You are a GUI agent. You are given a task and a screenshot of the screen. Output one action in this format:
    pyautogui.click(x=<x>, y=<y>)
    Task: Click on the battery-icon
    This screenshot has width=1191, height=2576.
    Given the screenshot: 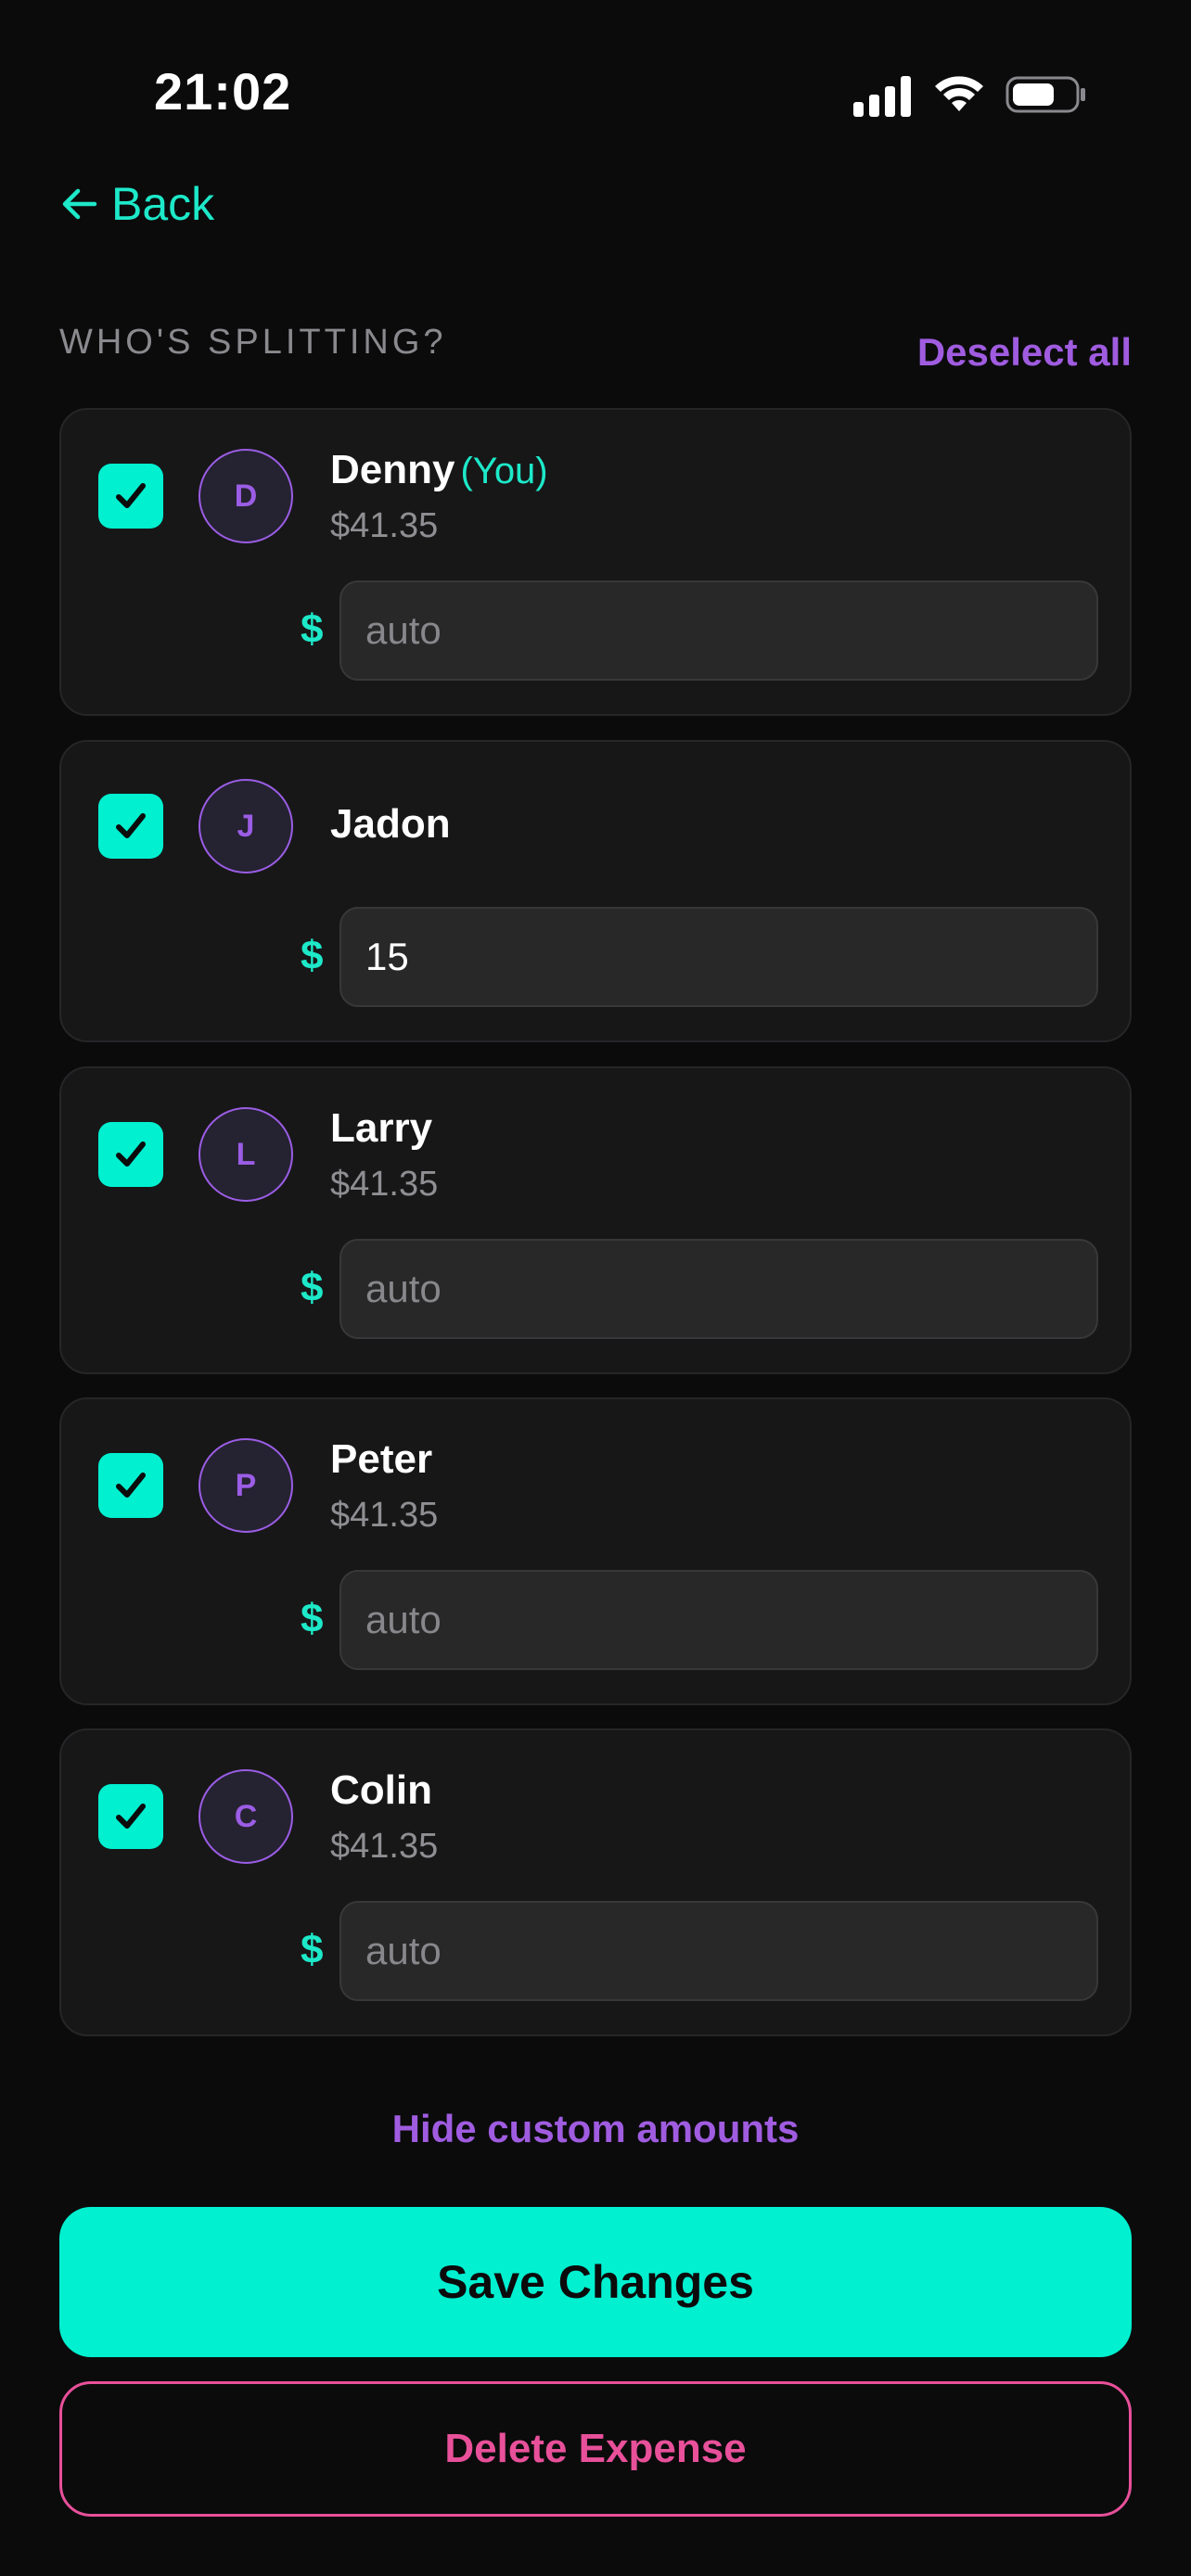 What is the action you would take?
    pyautogui.click(x=1045, y=94)
    